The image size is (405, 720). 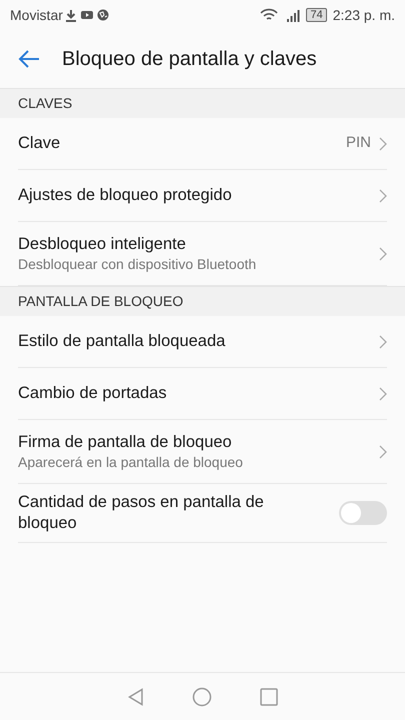 What do you see at coordinates (125, 195) in the screenshot?
I see `item-label: Ajustes de bloqueo protegido` at bounding box center [125, 195].